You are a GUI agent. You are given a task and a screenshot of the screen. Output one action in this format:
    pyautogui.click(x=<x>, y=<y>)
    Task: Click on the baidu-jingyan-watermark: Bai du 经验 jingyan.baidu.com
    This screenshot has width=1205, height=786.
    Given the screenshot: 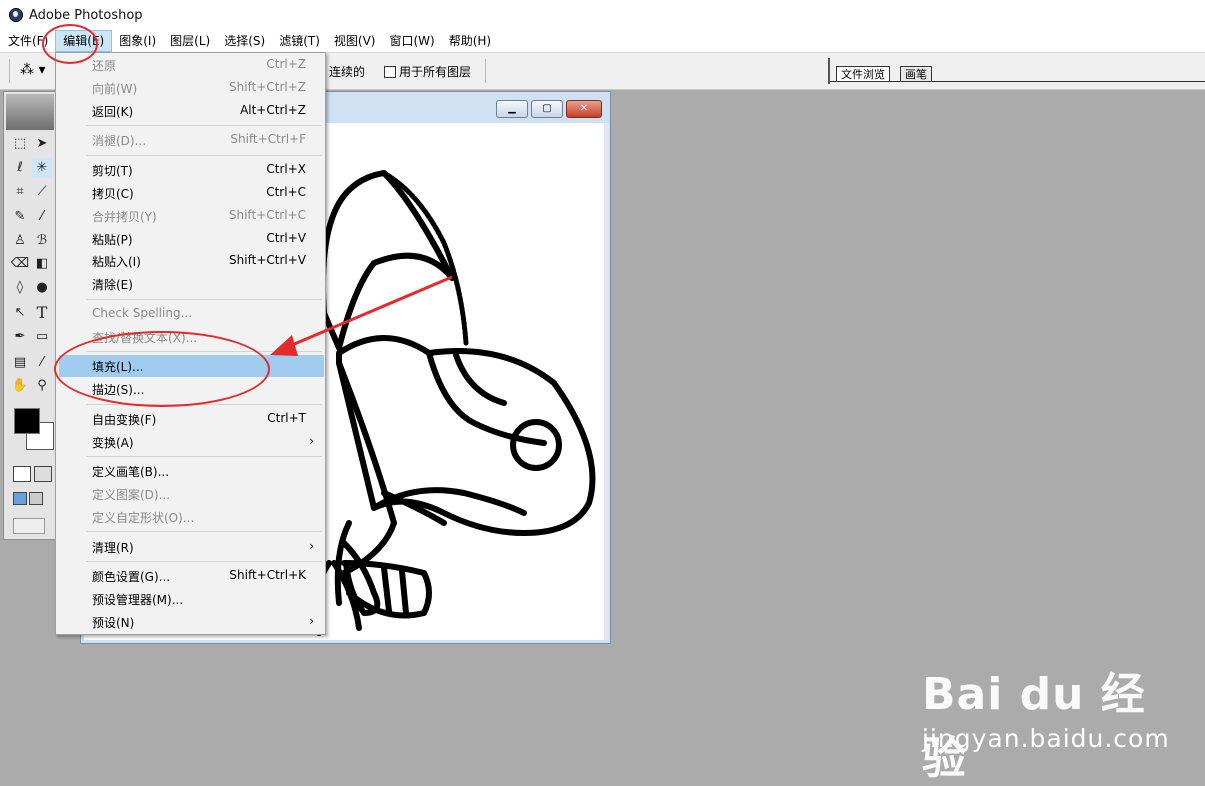 What is the action you would take?
    pyautogui.click(x=1045, y=721)
    